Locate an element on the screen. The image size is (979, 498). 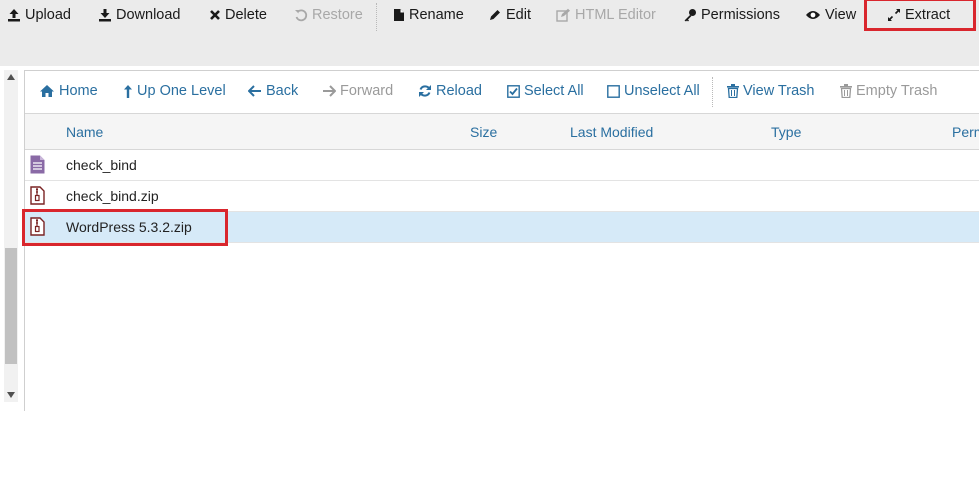
html-editor-button: HTML Editor is located at coordinates (606, 15).